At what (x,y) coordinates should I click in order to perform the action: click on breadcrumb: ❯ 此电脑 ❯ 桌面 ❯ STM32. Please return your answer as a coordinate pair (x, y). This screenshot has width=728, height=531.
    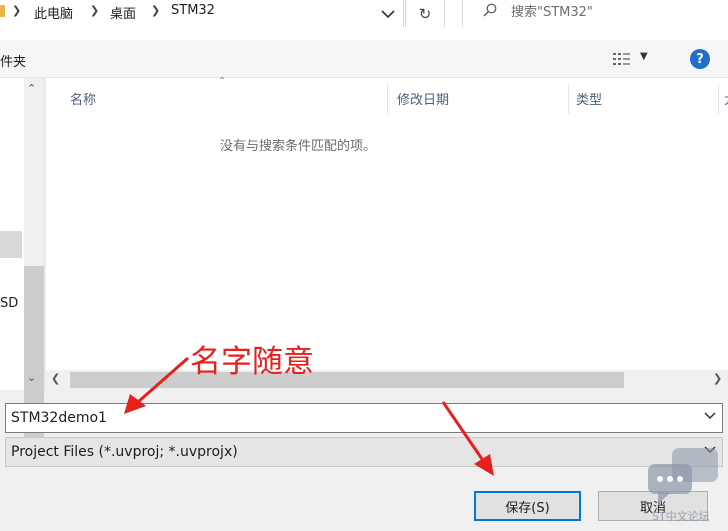
    Looking at the image, I should click on (202, 13).